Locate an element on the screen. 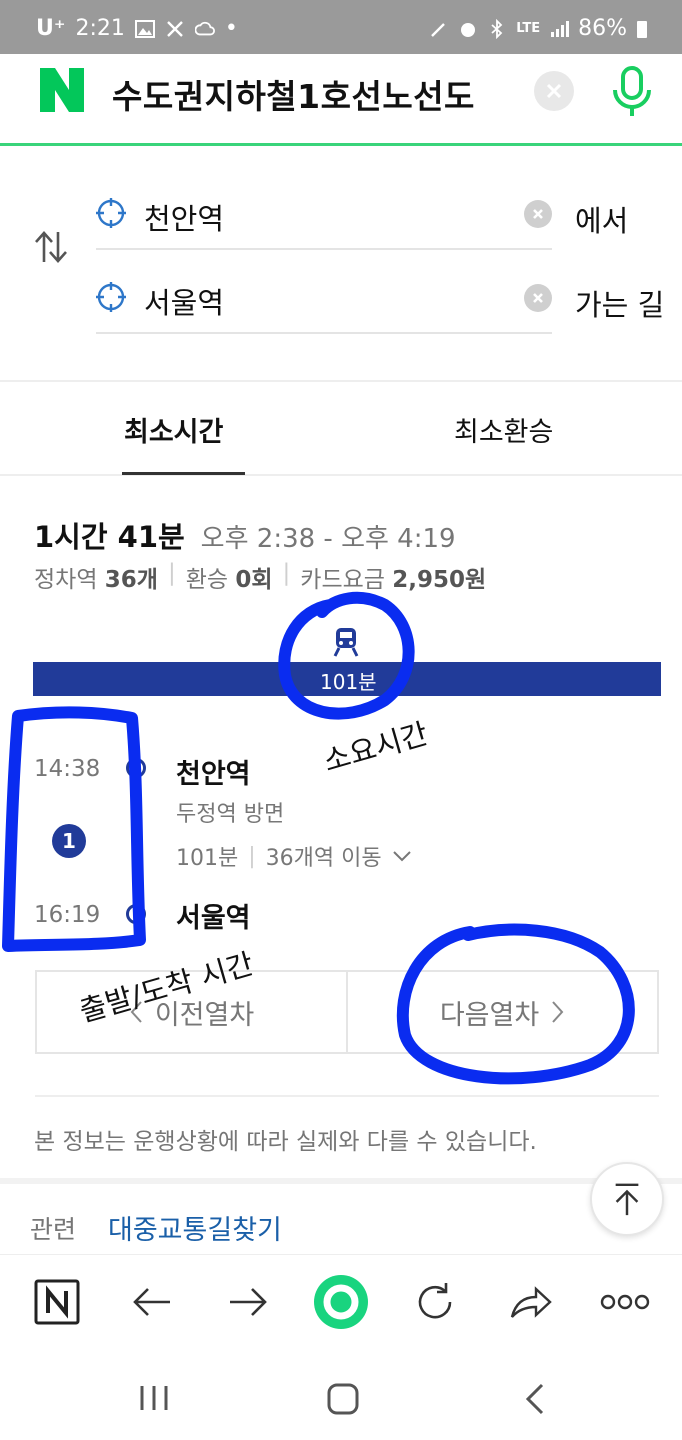 The height and width of the screenshot is (1440, 682). arrow-up-icon is located at coordinates (627, 1199).